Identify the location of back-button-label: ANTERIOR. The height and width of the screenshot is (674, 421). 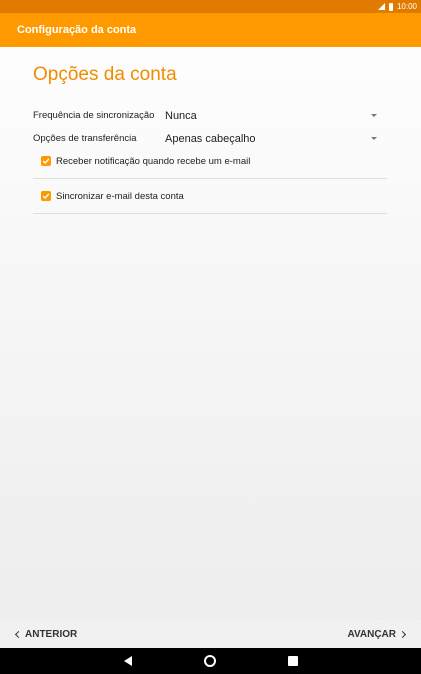
(51, 634).